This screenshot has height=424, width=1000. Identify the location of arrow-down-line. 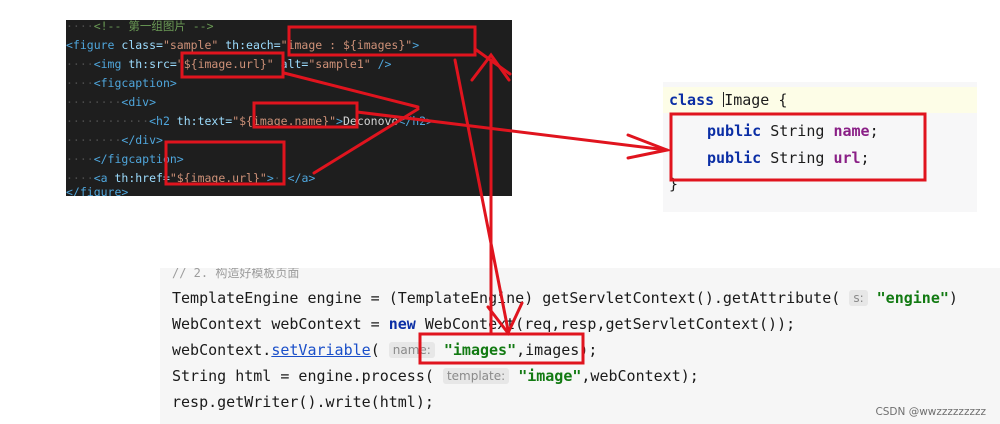
(481, 195).